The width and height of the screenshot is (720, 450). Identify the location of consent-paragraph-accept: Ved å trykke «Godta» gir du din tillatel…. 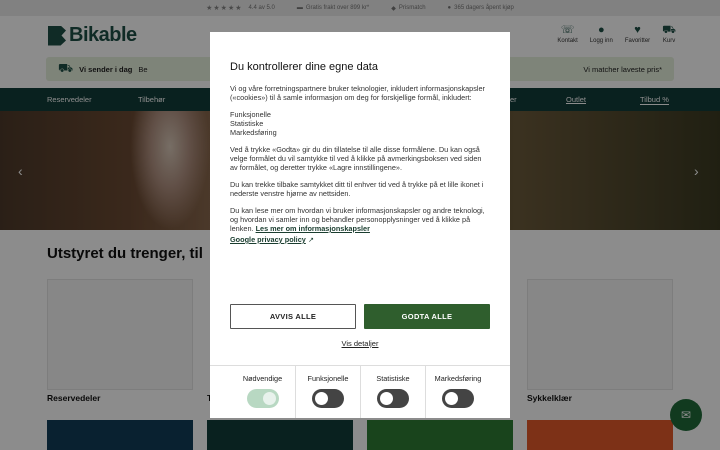
(356, 158).